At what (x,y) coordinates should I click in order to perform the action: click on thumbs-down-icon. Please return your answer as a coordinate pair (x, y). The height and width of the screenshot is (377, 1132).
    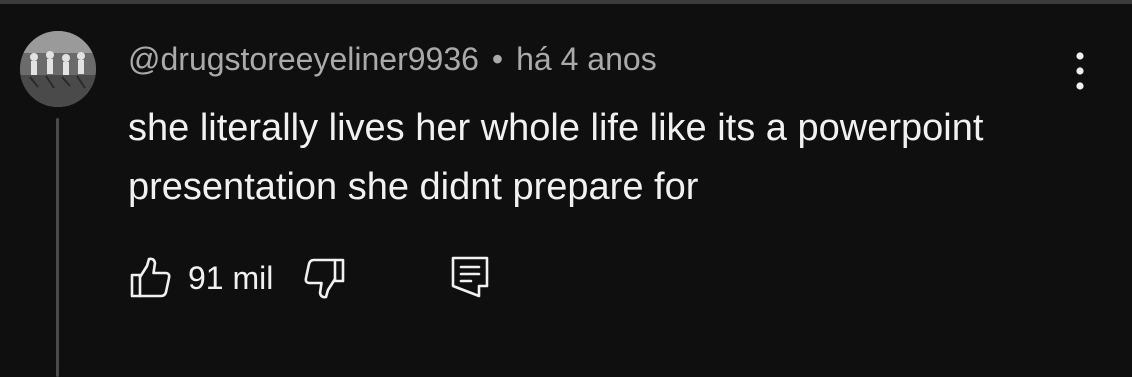
    Looking at the image, I should click on (324, 278).